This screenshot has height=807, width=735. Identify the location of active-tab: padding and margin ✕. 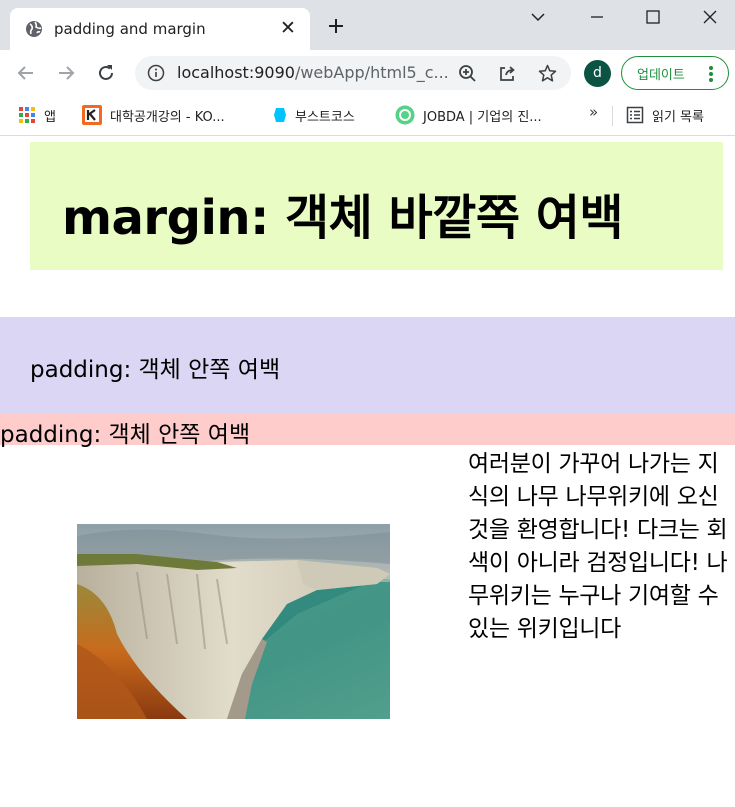
(160, 29).